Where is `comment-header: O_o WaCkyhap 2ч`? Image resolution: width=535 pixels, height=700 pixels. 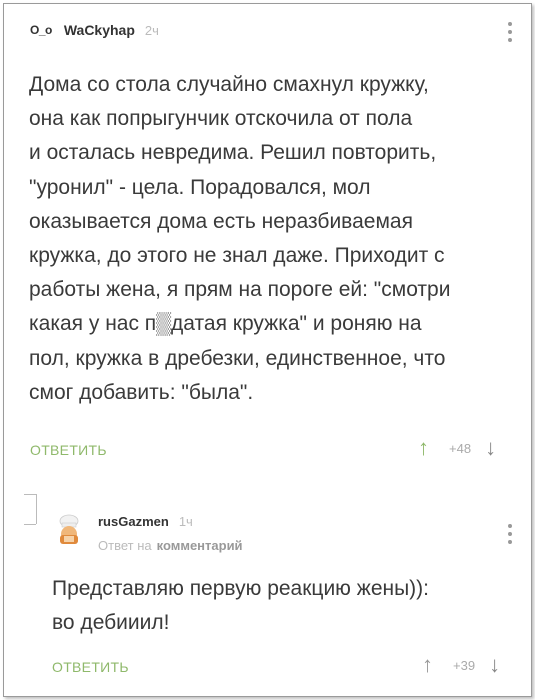 comment-header: O_o WaCkyhap 2ч is located at coordinates (94, 30).